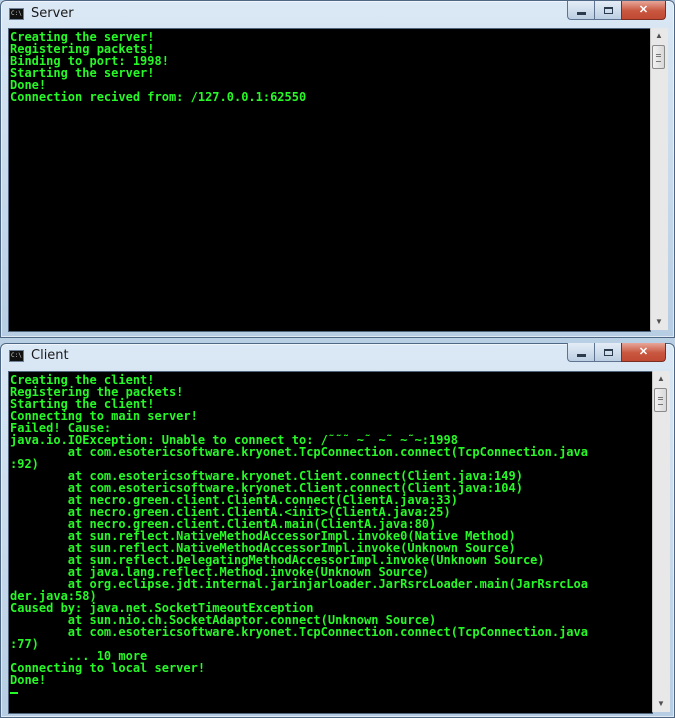  Describe the element at coordinates (659, 179) in the screenshot. I see `server-vertical-scrollbar: ▲ ▼` at that location.